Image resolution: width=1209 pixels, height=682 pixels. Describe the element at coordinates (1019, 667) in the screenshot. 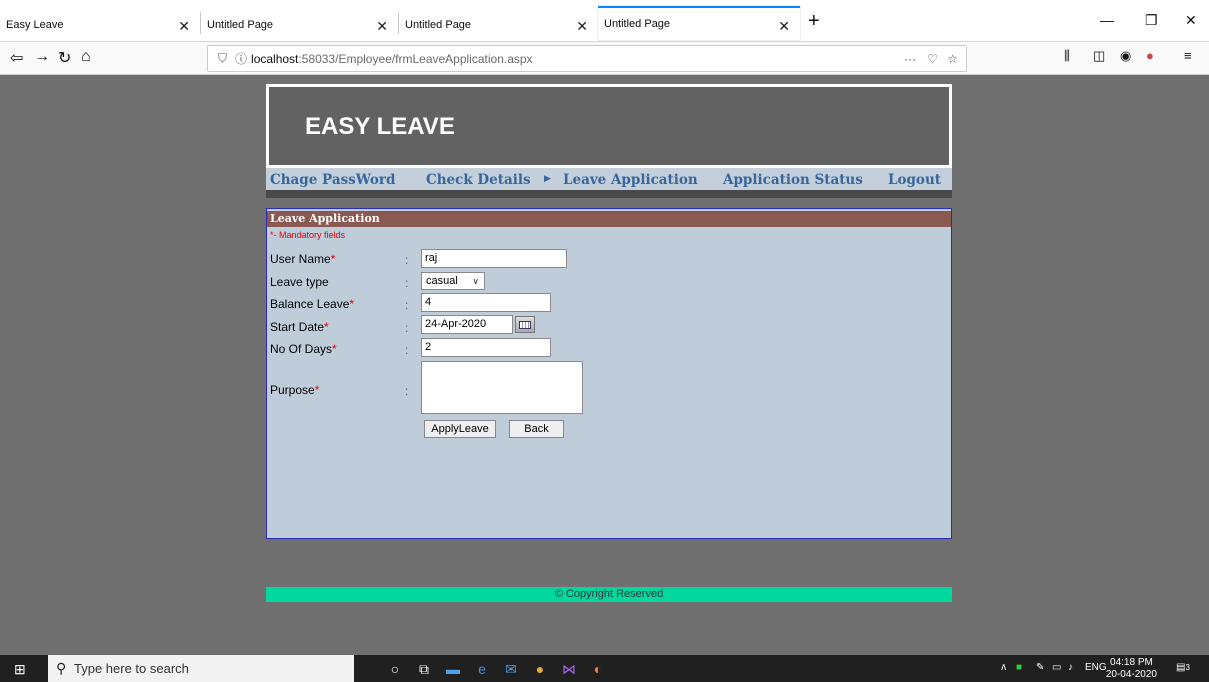

I see `app-tray-icon: ■` at that location.